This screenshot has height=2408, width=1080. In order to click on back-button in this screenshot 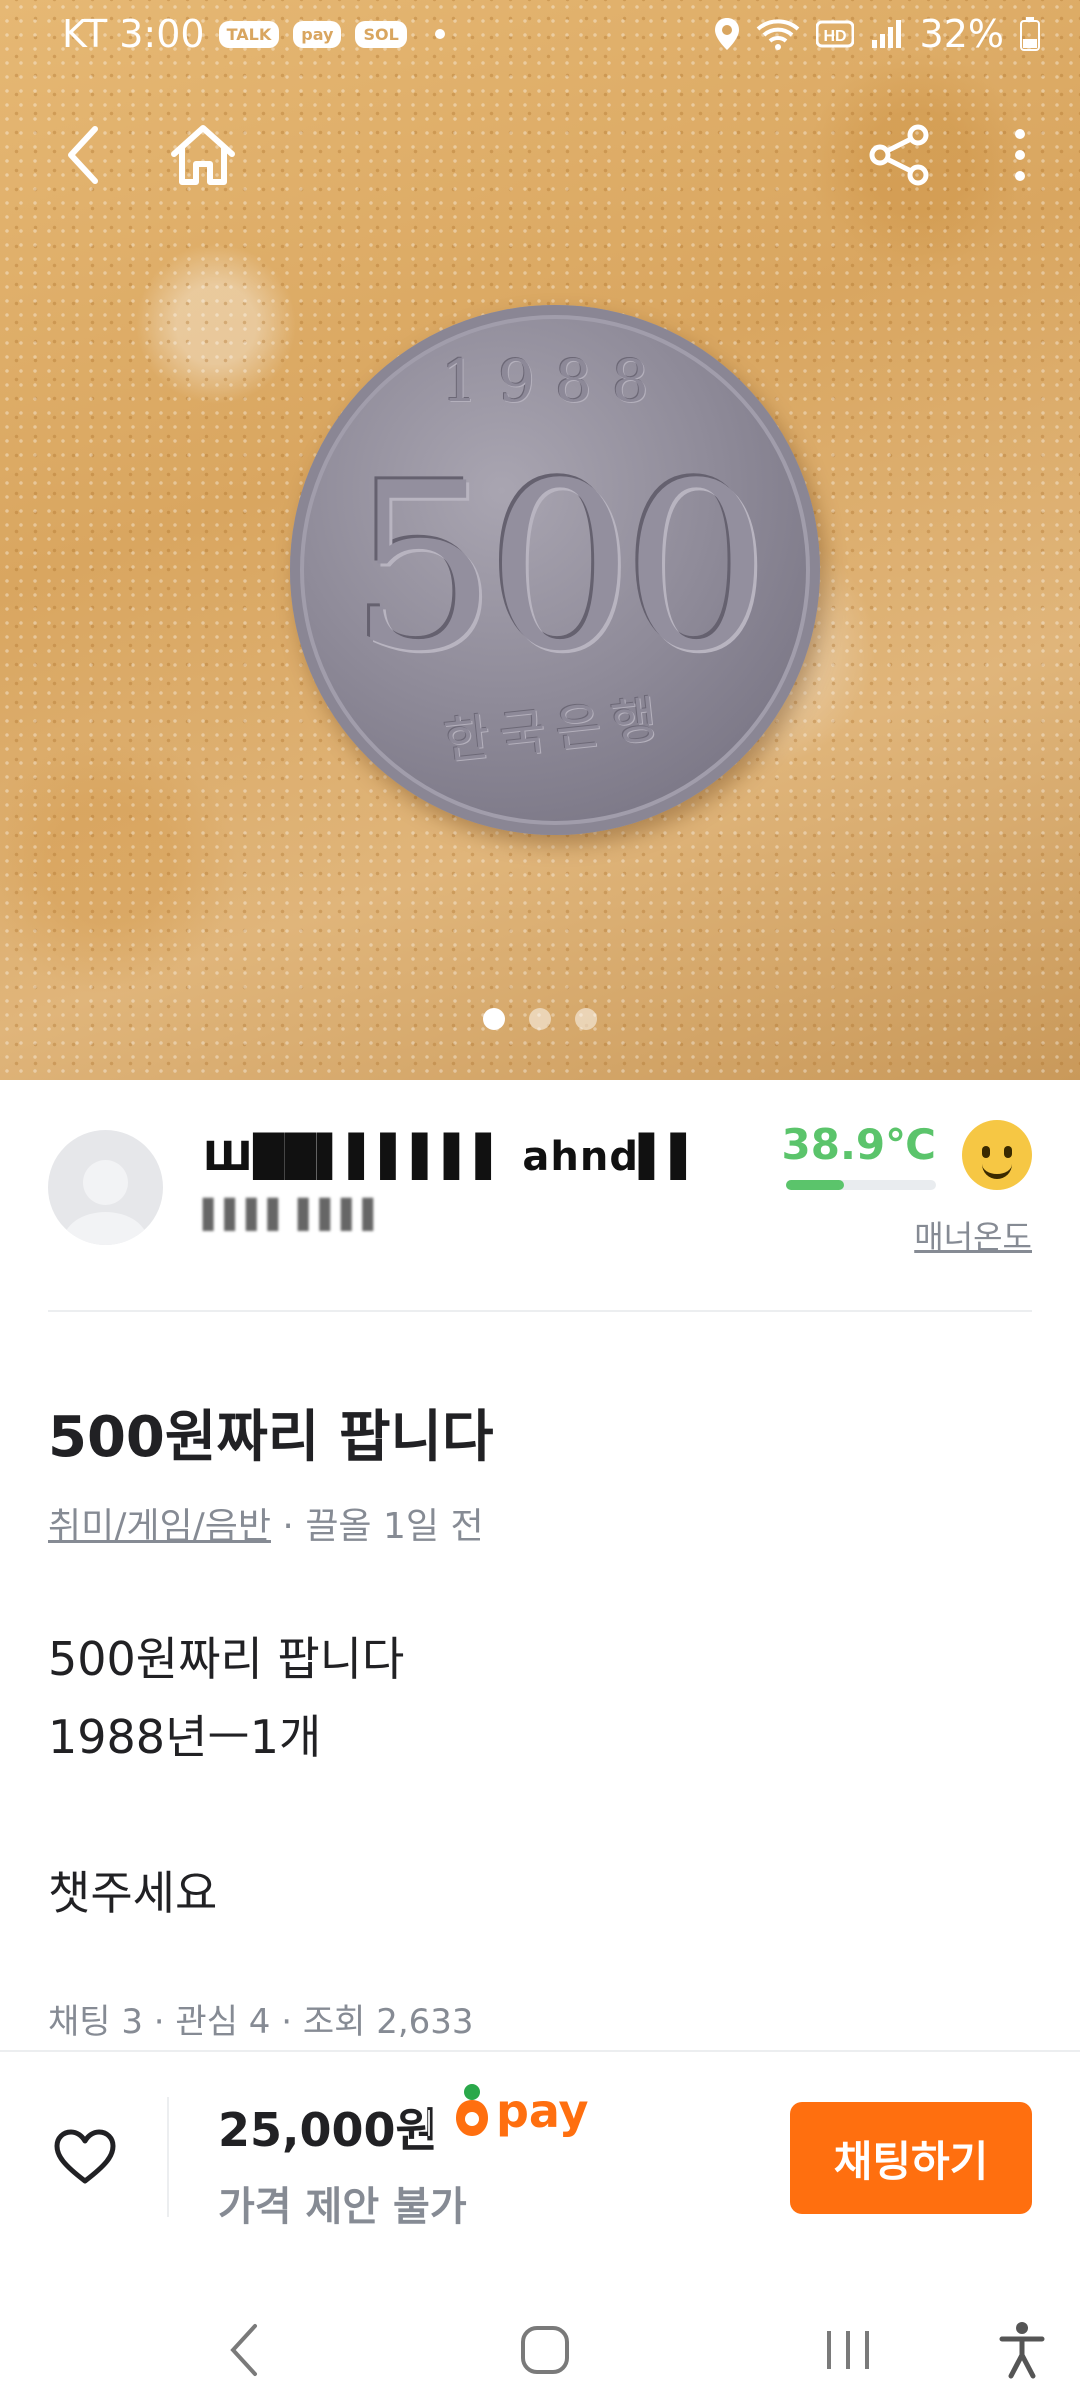, I will do `click(83, 155)`.